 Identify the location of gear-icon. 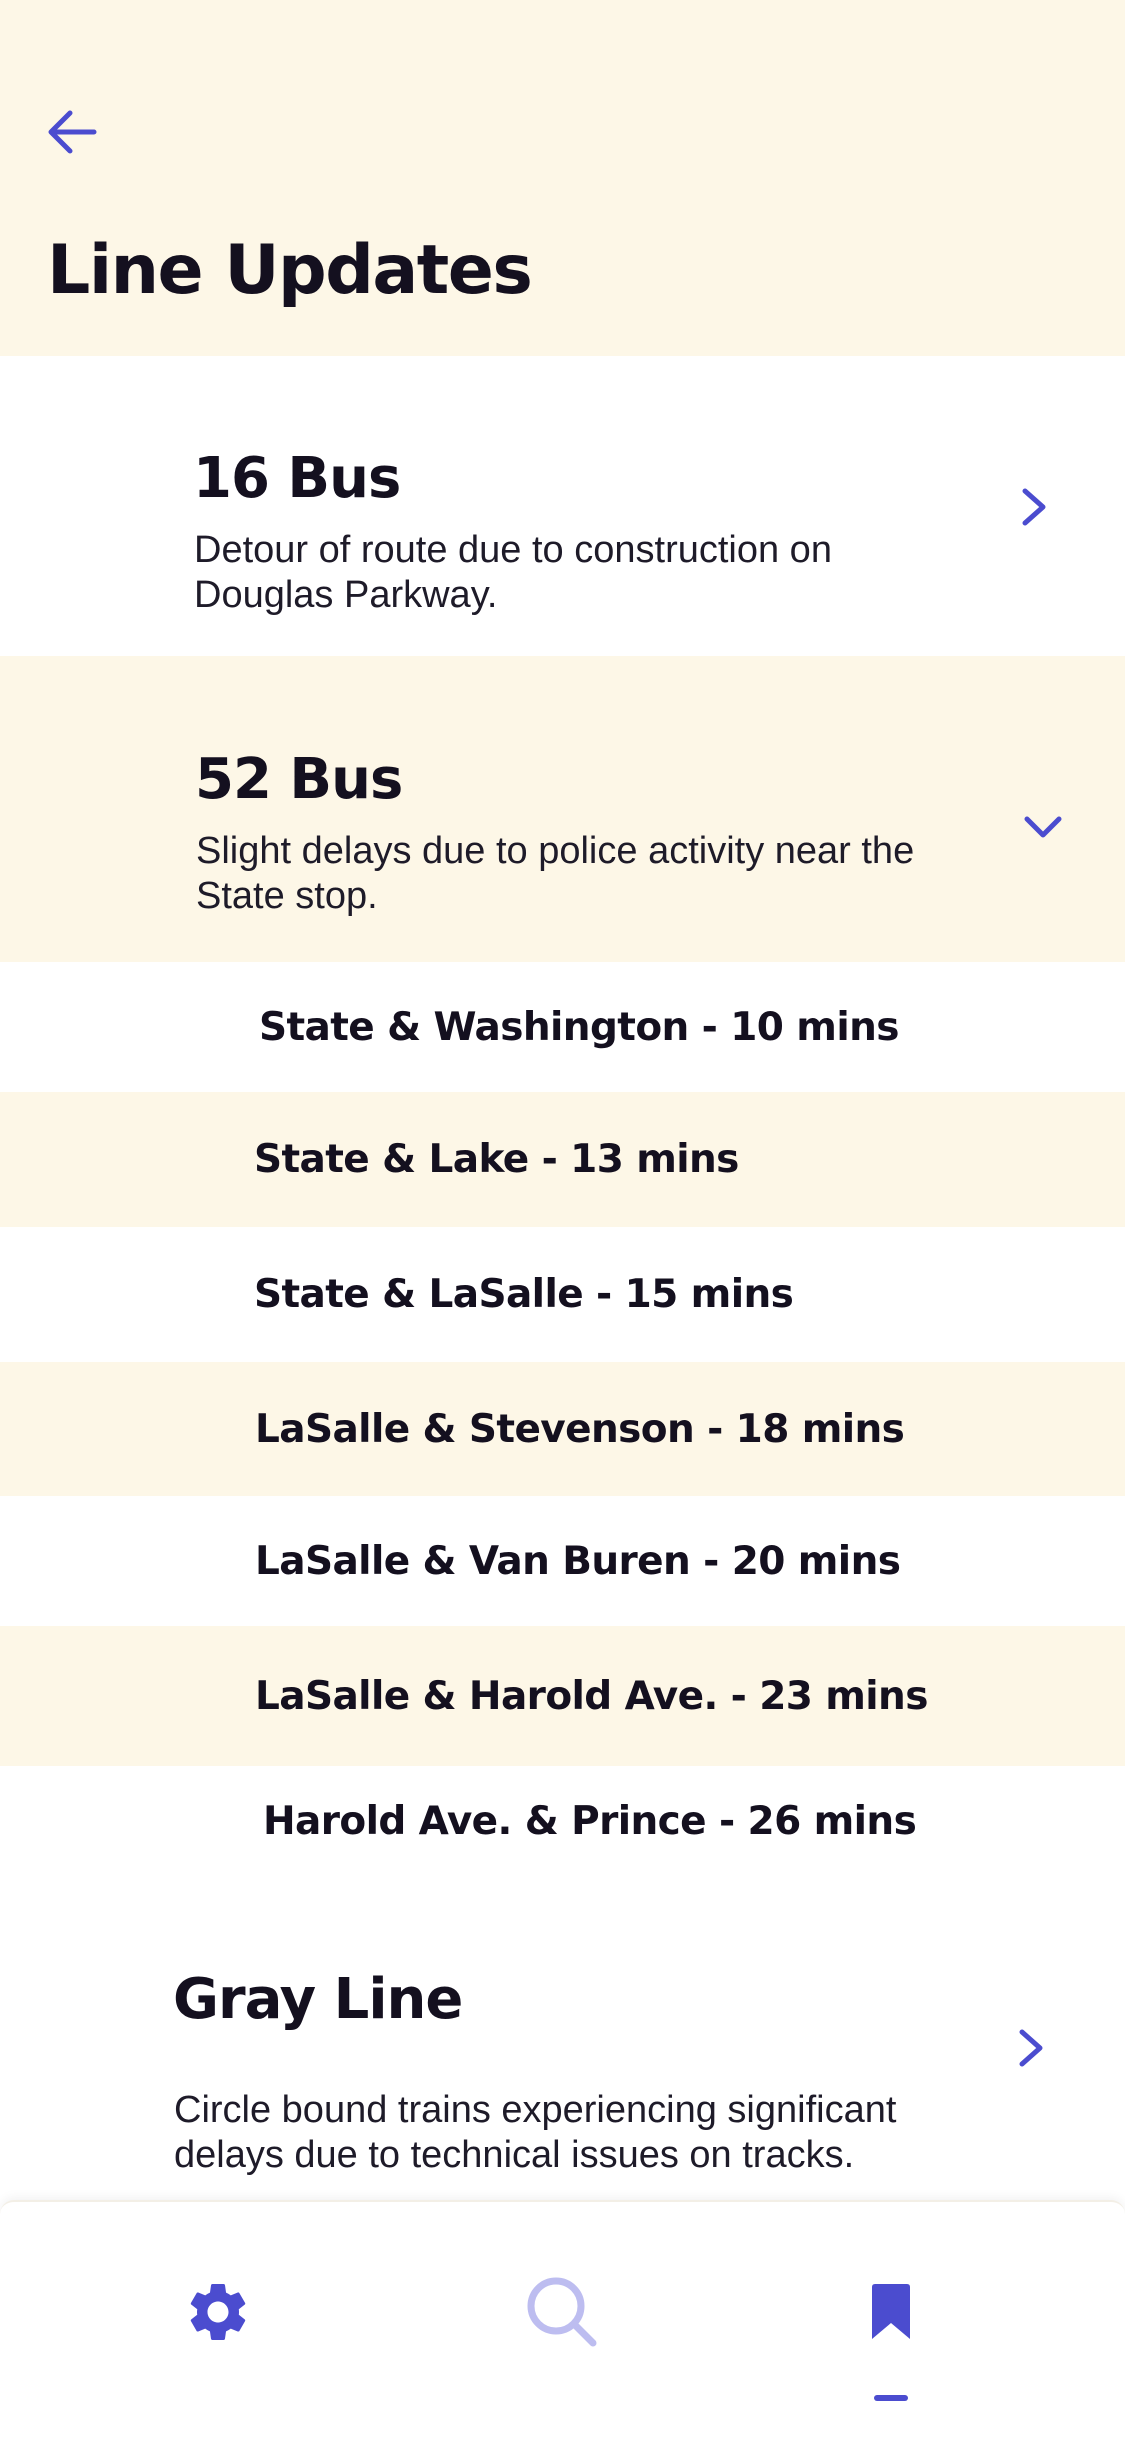
(218, 2312).